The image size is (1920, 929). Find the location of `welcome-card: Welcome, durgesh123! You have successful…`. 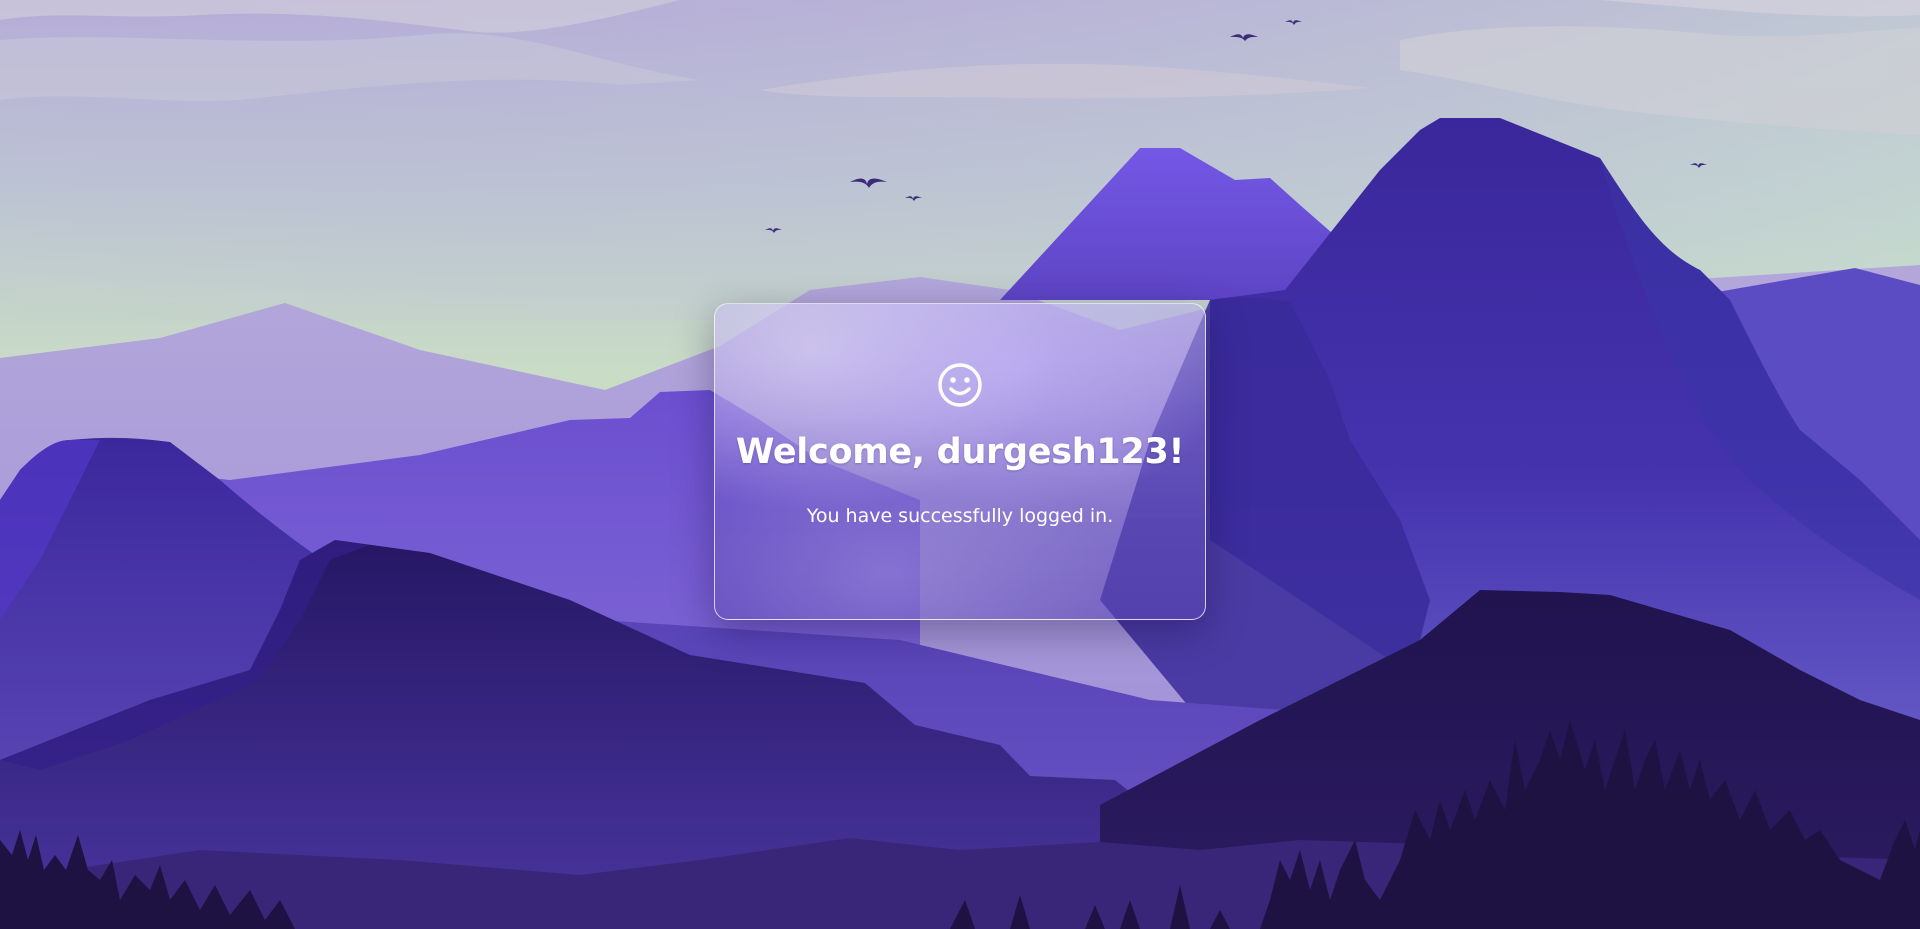

welcome-card: Welcome, durgesh123! You have successful… is located at coordinates (960, 461).